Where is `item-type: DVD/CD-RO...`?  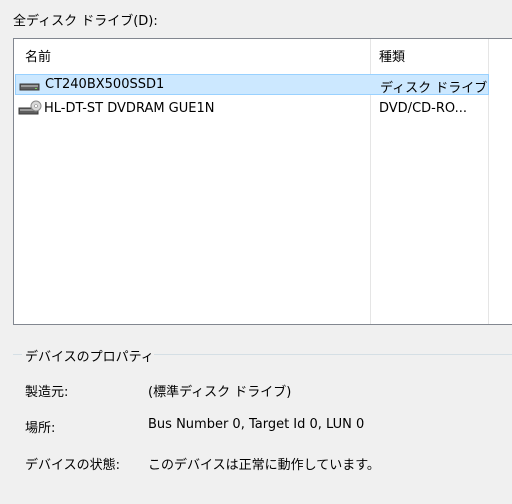
item-type: DVD/CD-RO... is located at coordinates (423, 108).